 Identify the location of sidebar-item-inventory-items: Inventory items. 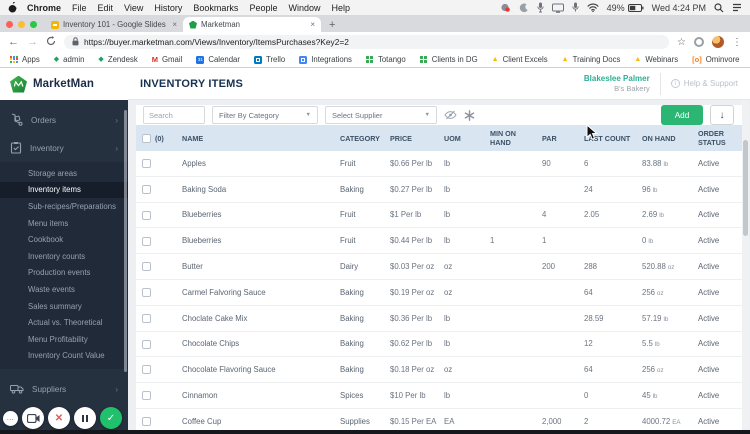
(64, 190).